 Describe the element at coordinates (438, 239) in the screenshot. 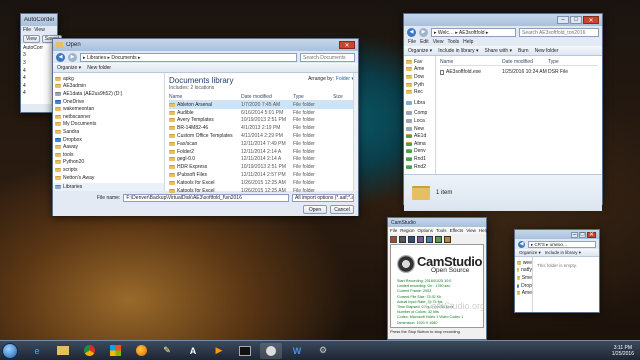

I see `fullscreen-icon` at that location.